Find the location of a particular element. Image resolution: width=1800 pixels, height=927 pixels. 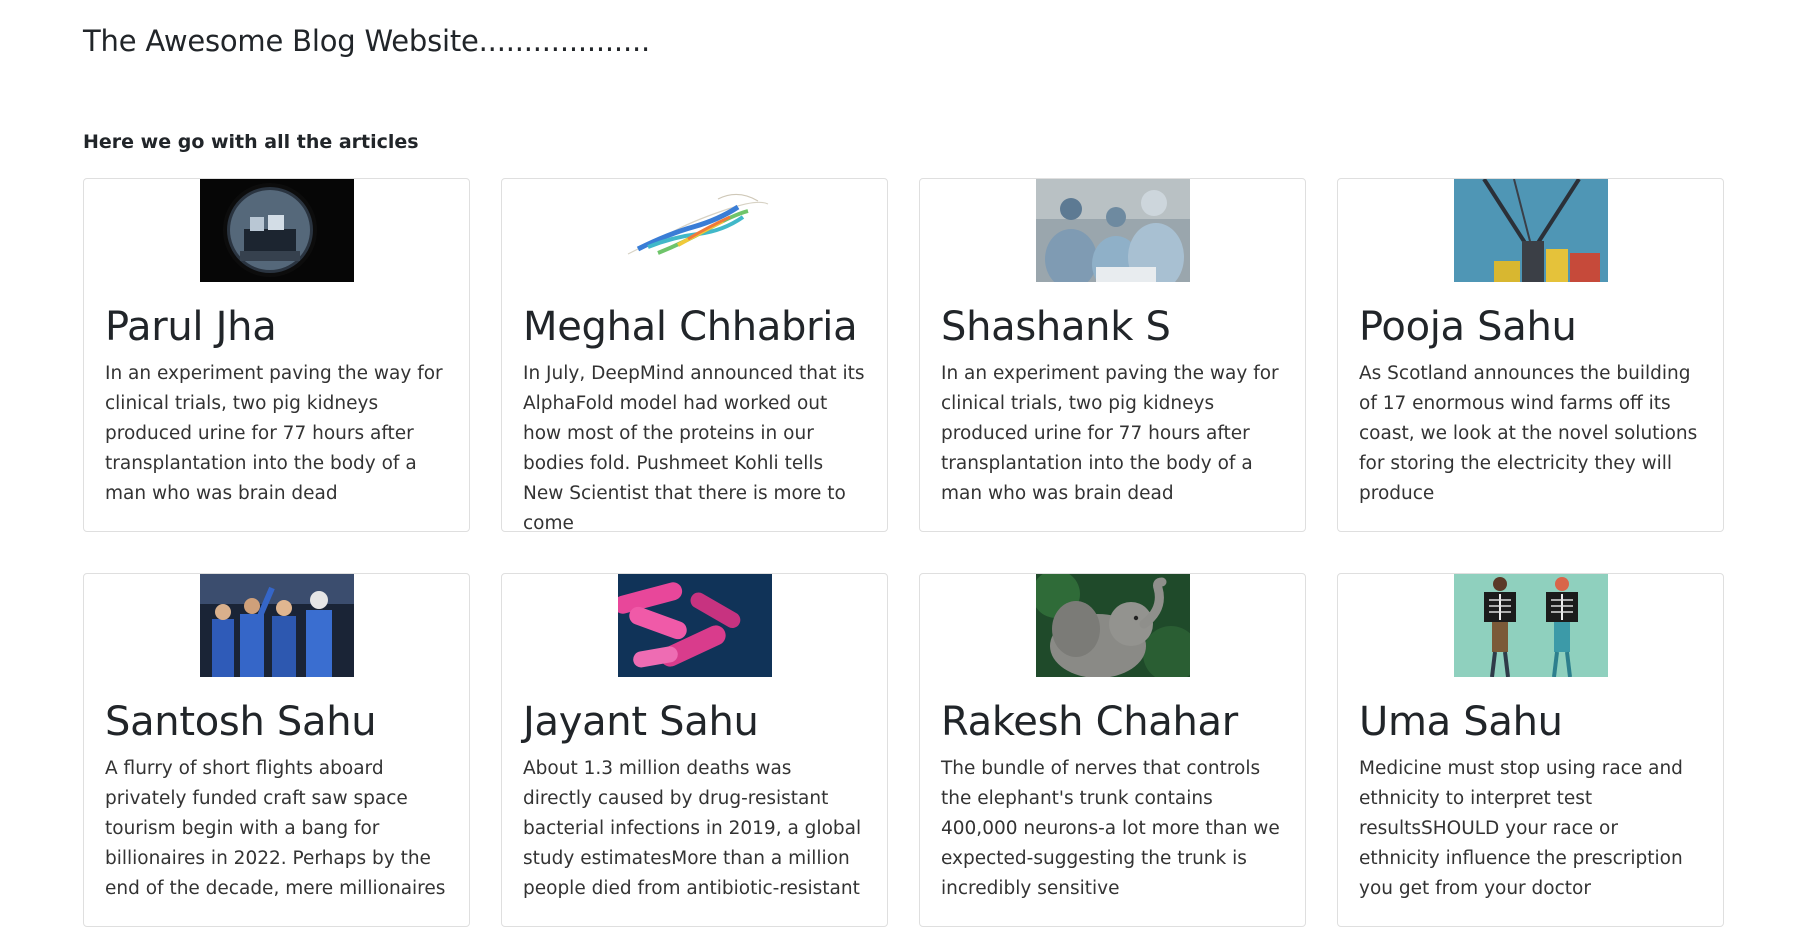

section-heading: Here we go with all the articles is located at coordinates (251, 142).